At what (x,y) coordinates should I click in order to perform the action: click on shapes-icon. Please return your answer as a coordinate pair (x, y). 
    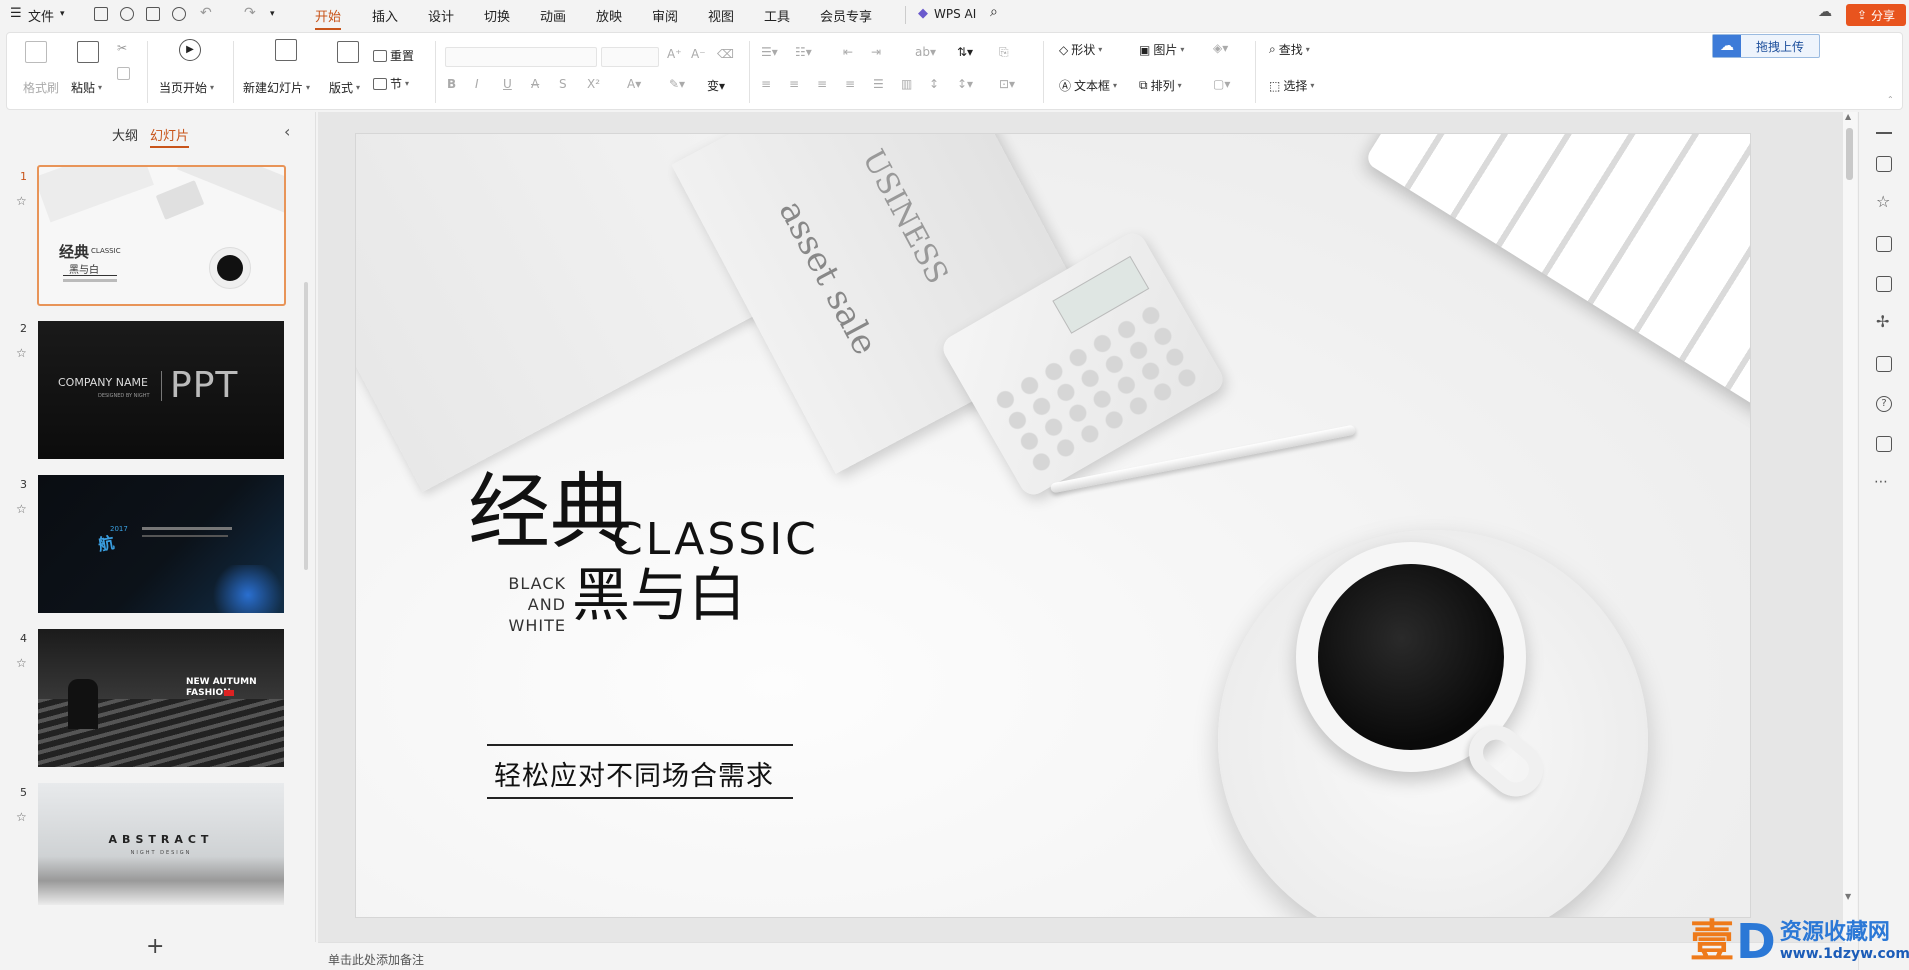
    Looking at the image, I should click on (1884, 244).